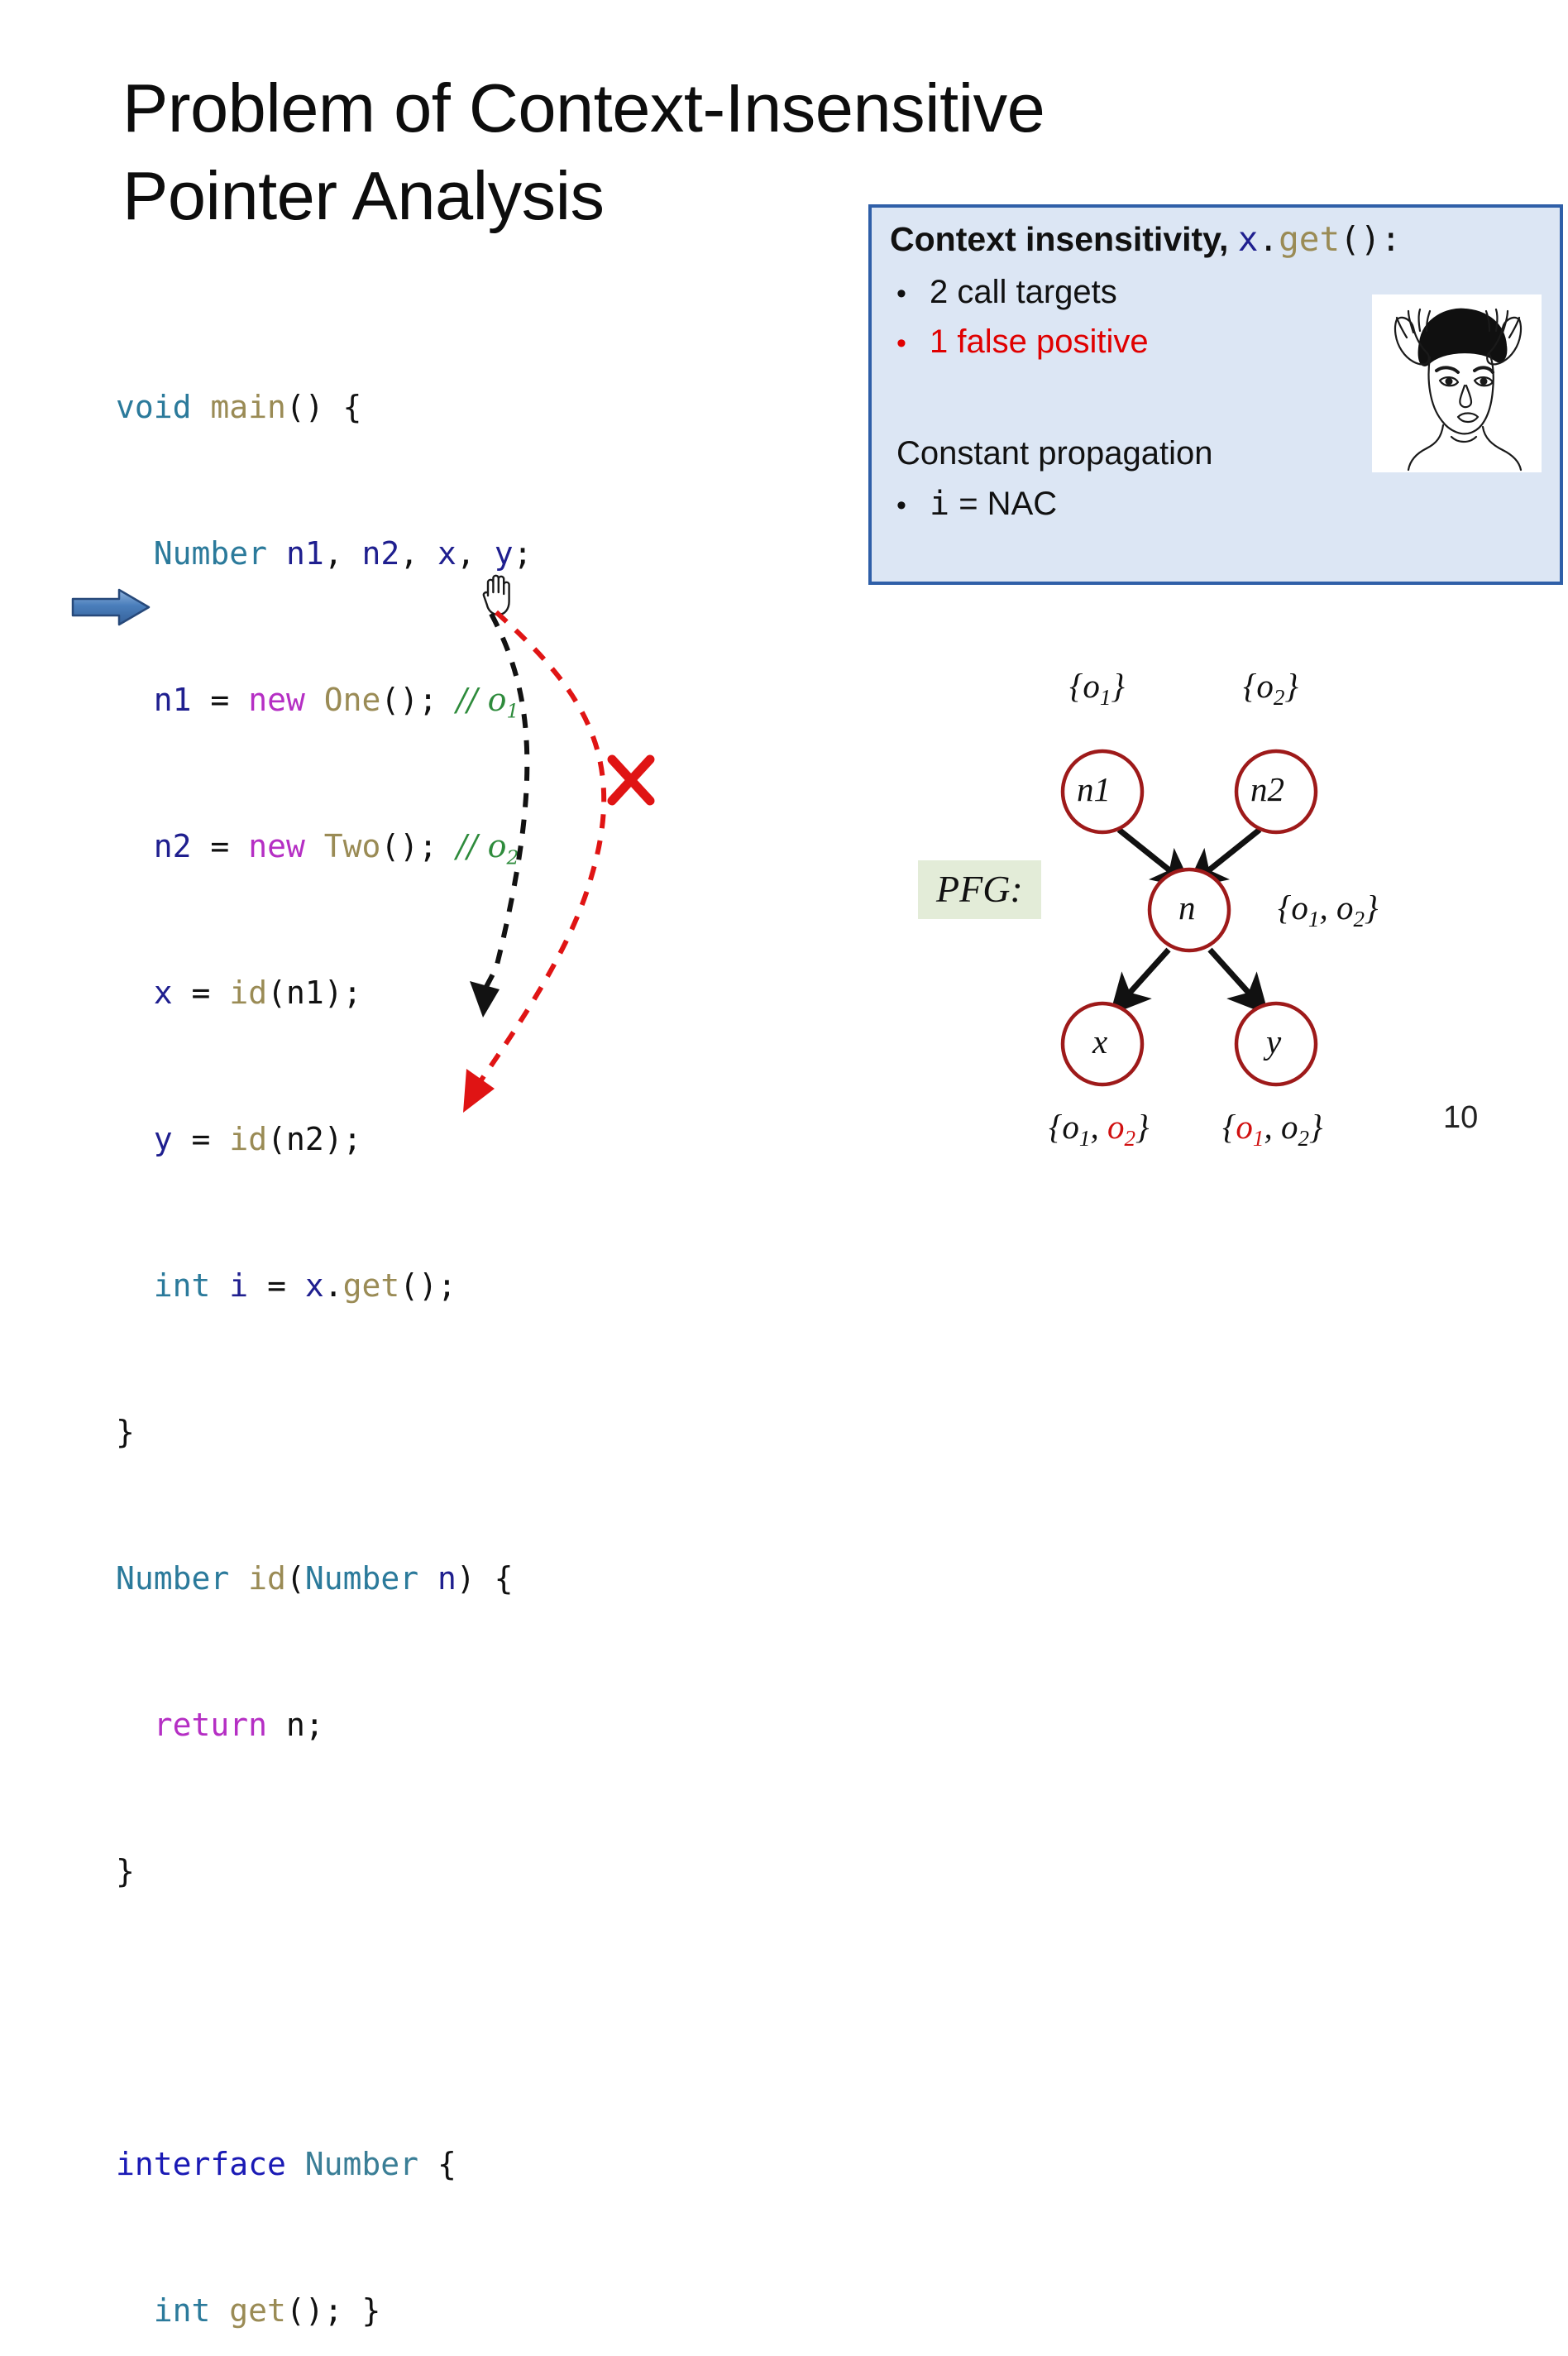 The image size is (1568, 2356). I want to click on frustrated-face-meme-image, so click(1457, 383).